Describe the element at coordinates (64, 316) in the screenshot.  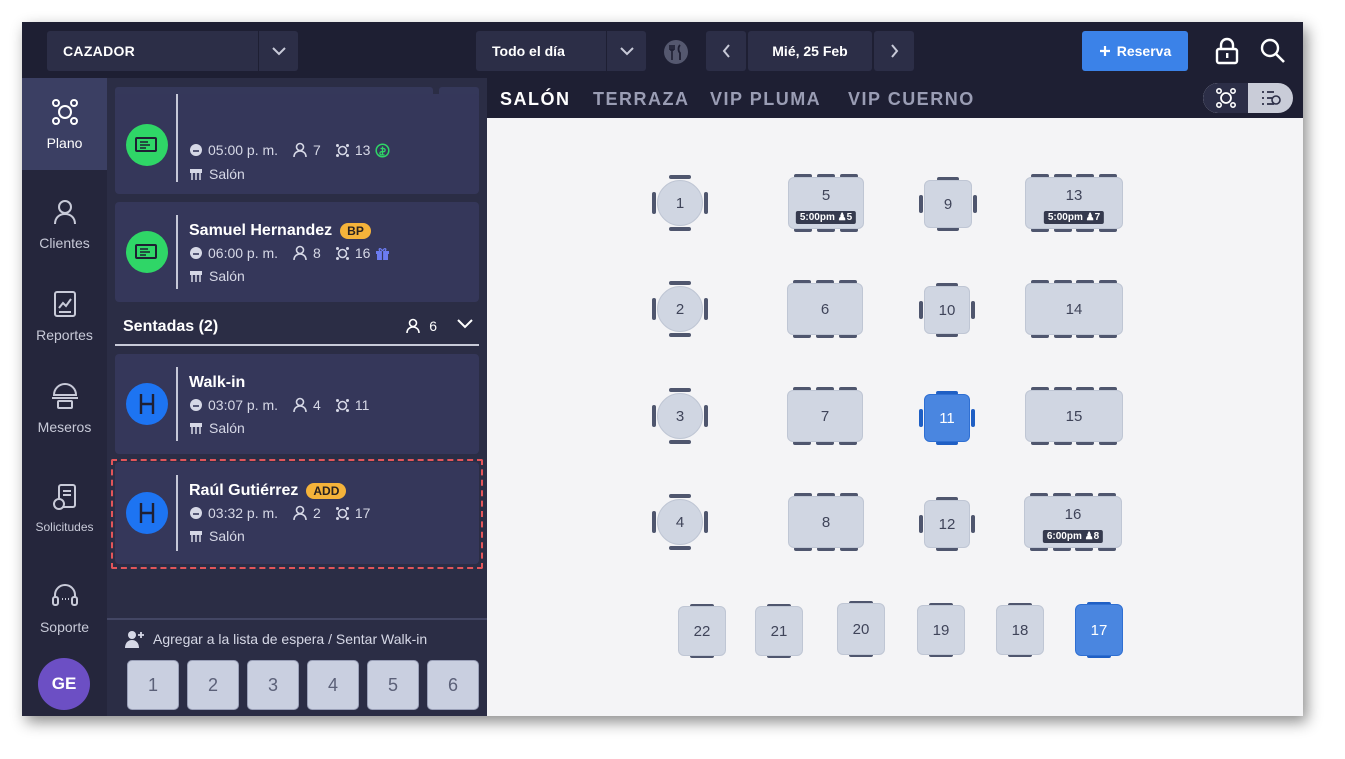
I see `nav-item-reportes: Reportes` at that location.